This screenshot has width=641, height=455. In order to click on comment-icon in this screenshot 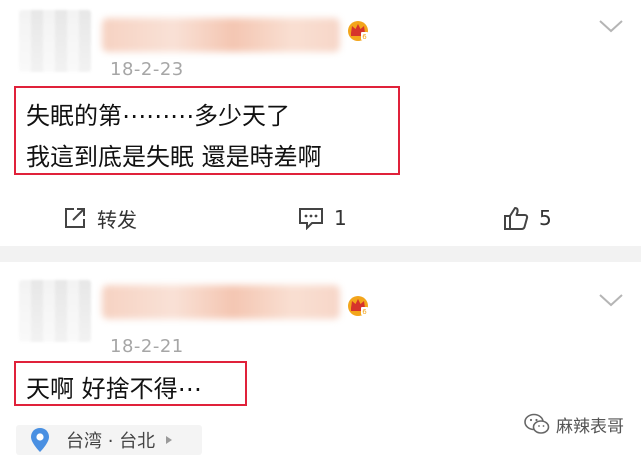, I will do `click(311, 219)`.